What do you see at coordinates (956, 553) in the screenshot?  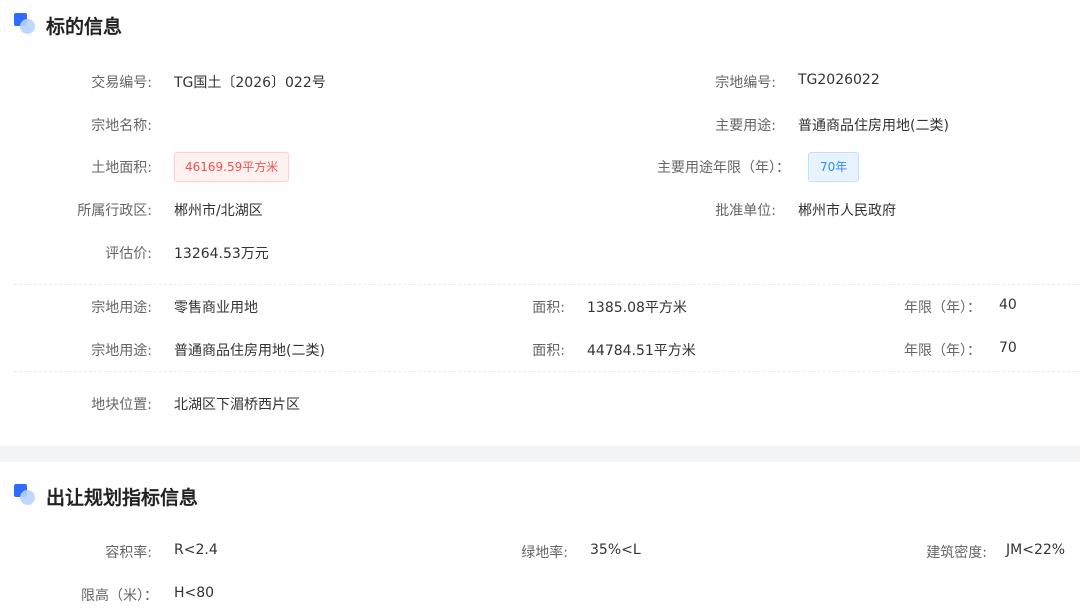 I see `building-density-label: 建筑密度:` at bounding box center [956, 553].